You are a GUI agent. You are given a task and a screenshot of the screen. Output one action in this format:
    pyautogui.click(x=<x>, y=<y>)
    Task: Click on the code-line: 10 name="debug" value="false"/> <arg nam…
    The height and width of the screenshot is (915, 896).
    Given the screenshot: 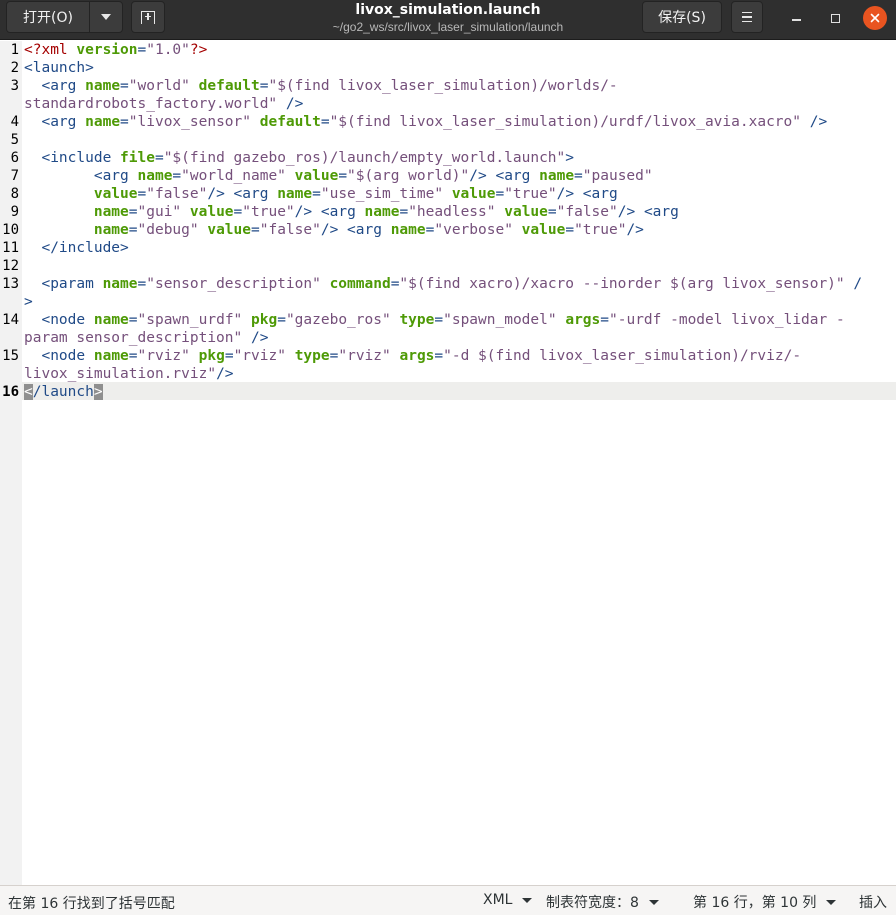 What is the action you would take?
    pyautogui.click(x=448, y=230)
    